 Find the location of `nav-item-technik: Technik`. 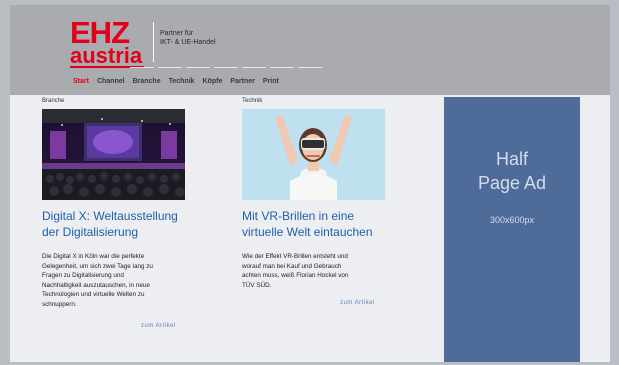

nav-item-technik: Technik is located at coordinates (182, 81).